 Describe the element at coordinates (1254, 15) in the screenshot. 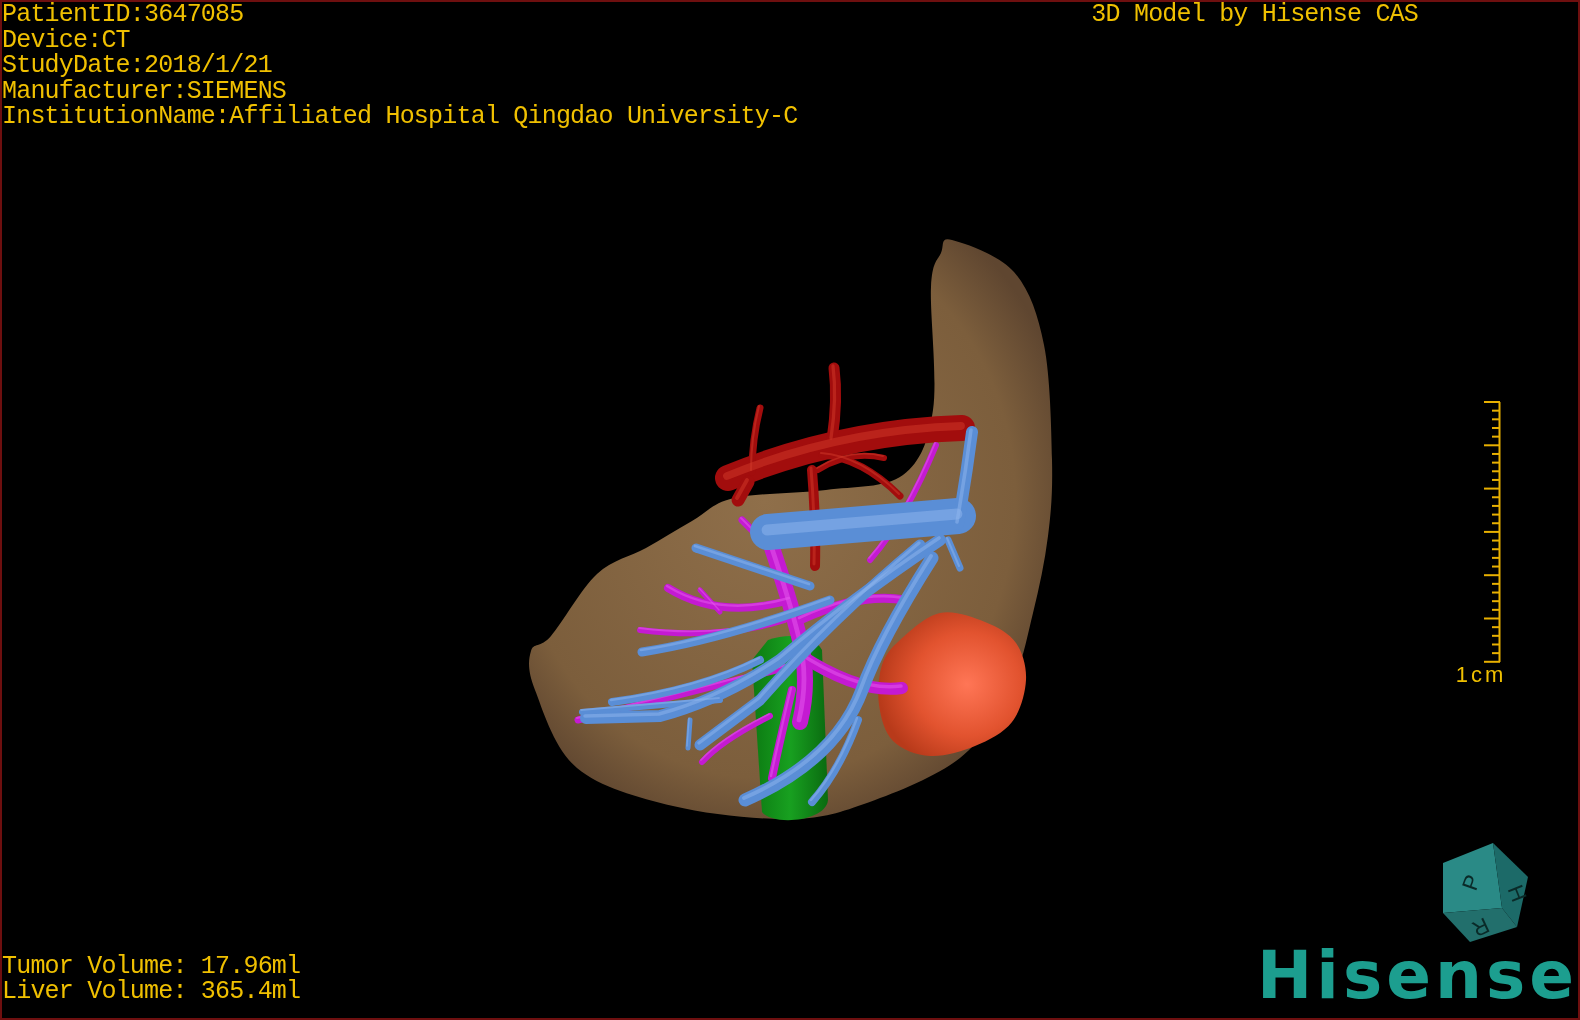

I see `model-credit-text: 3D Model by Hisense CAS` at that location.